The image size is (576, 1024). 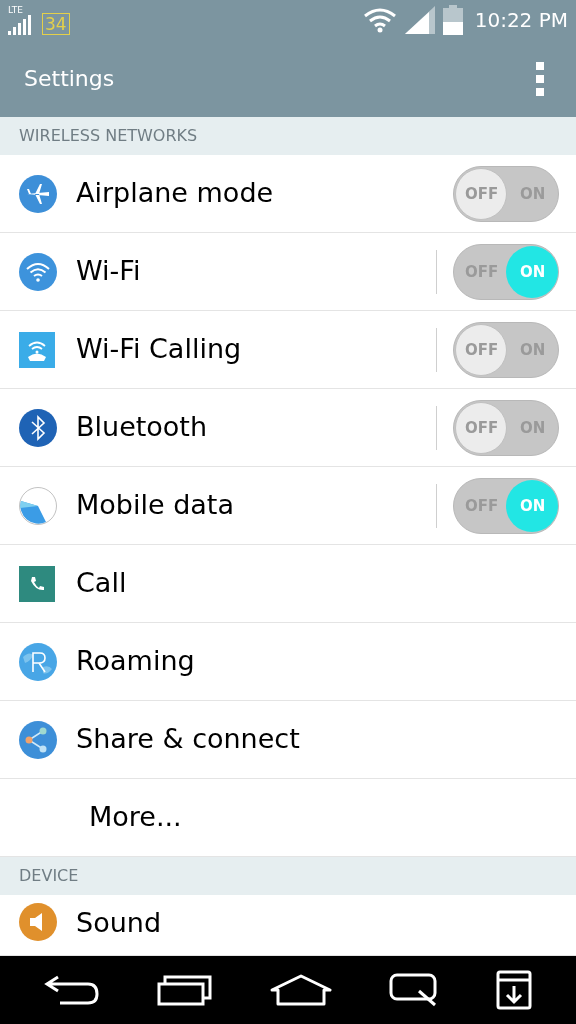 What do you see at coordinates (155, 505) in the screenshot?
I see `row-label: Mobile data` at bounding box center [155, 505].